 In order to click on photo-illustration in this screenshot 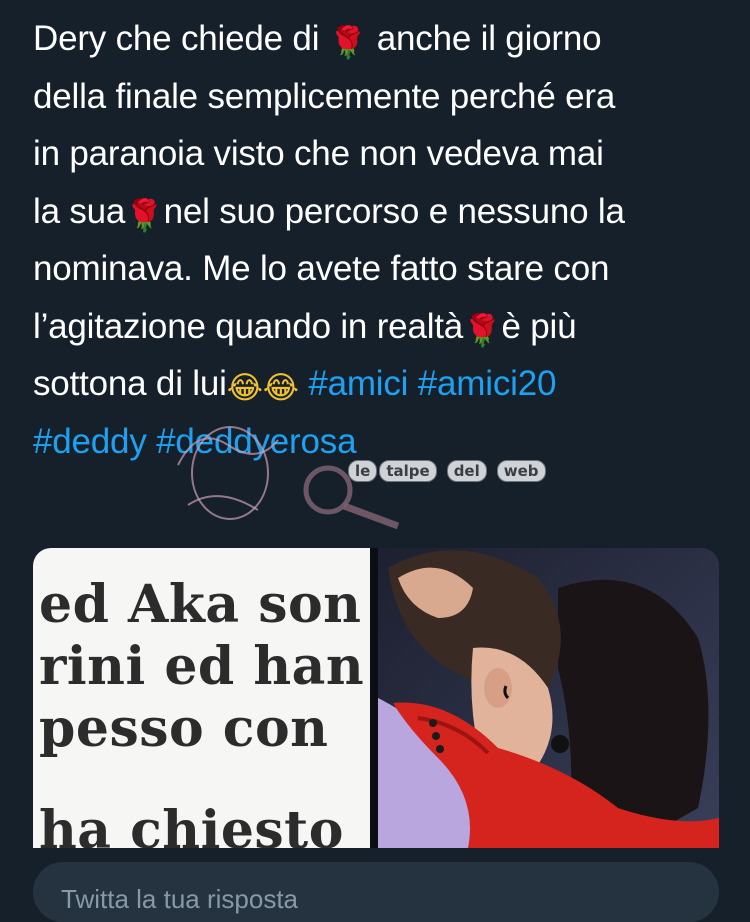, I will do `click(548, 698)`.